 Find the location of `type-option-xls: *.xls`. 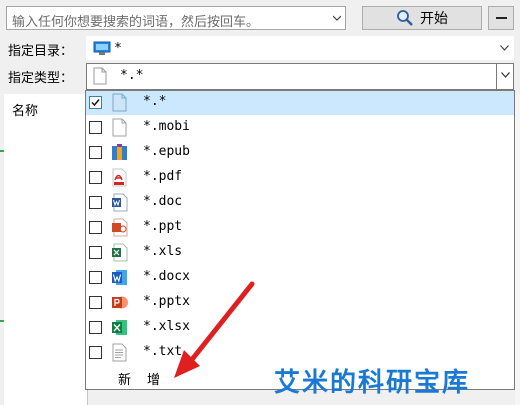

type-option-xls: *.xls is located at coordinates (300, 253).